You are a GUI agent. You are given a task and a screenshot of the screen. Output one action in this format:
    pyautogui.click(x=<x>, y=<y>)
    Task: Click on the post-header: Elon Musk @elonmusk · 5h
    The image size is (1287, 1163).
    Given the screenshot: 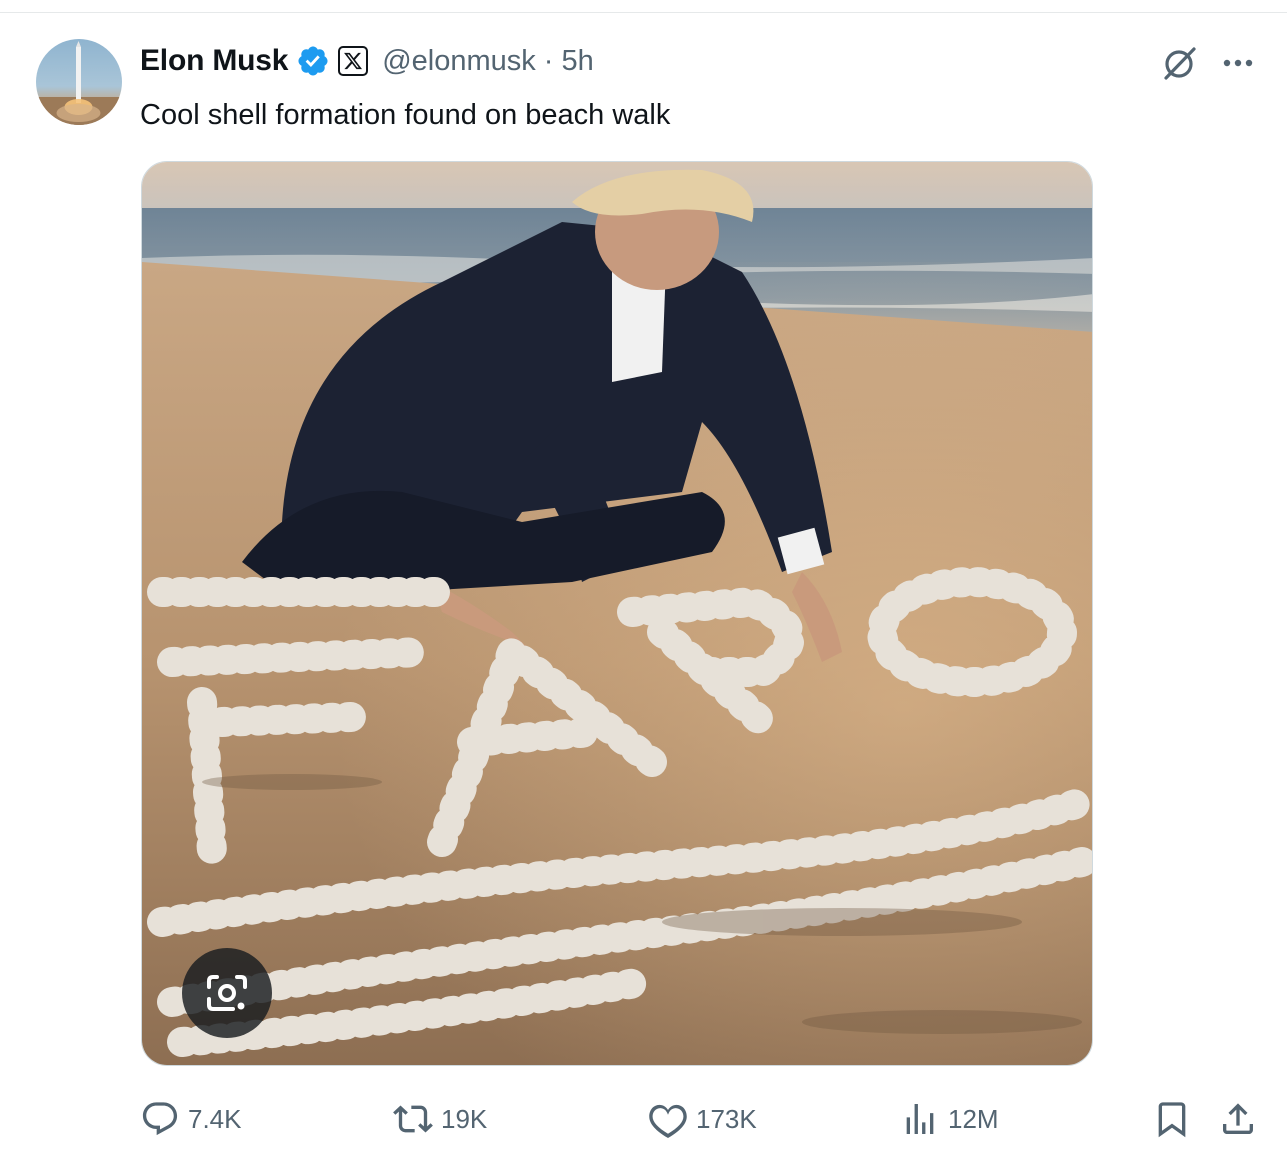 What is the action you would take?
    pyautogui.click(x=367, y=61)
    